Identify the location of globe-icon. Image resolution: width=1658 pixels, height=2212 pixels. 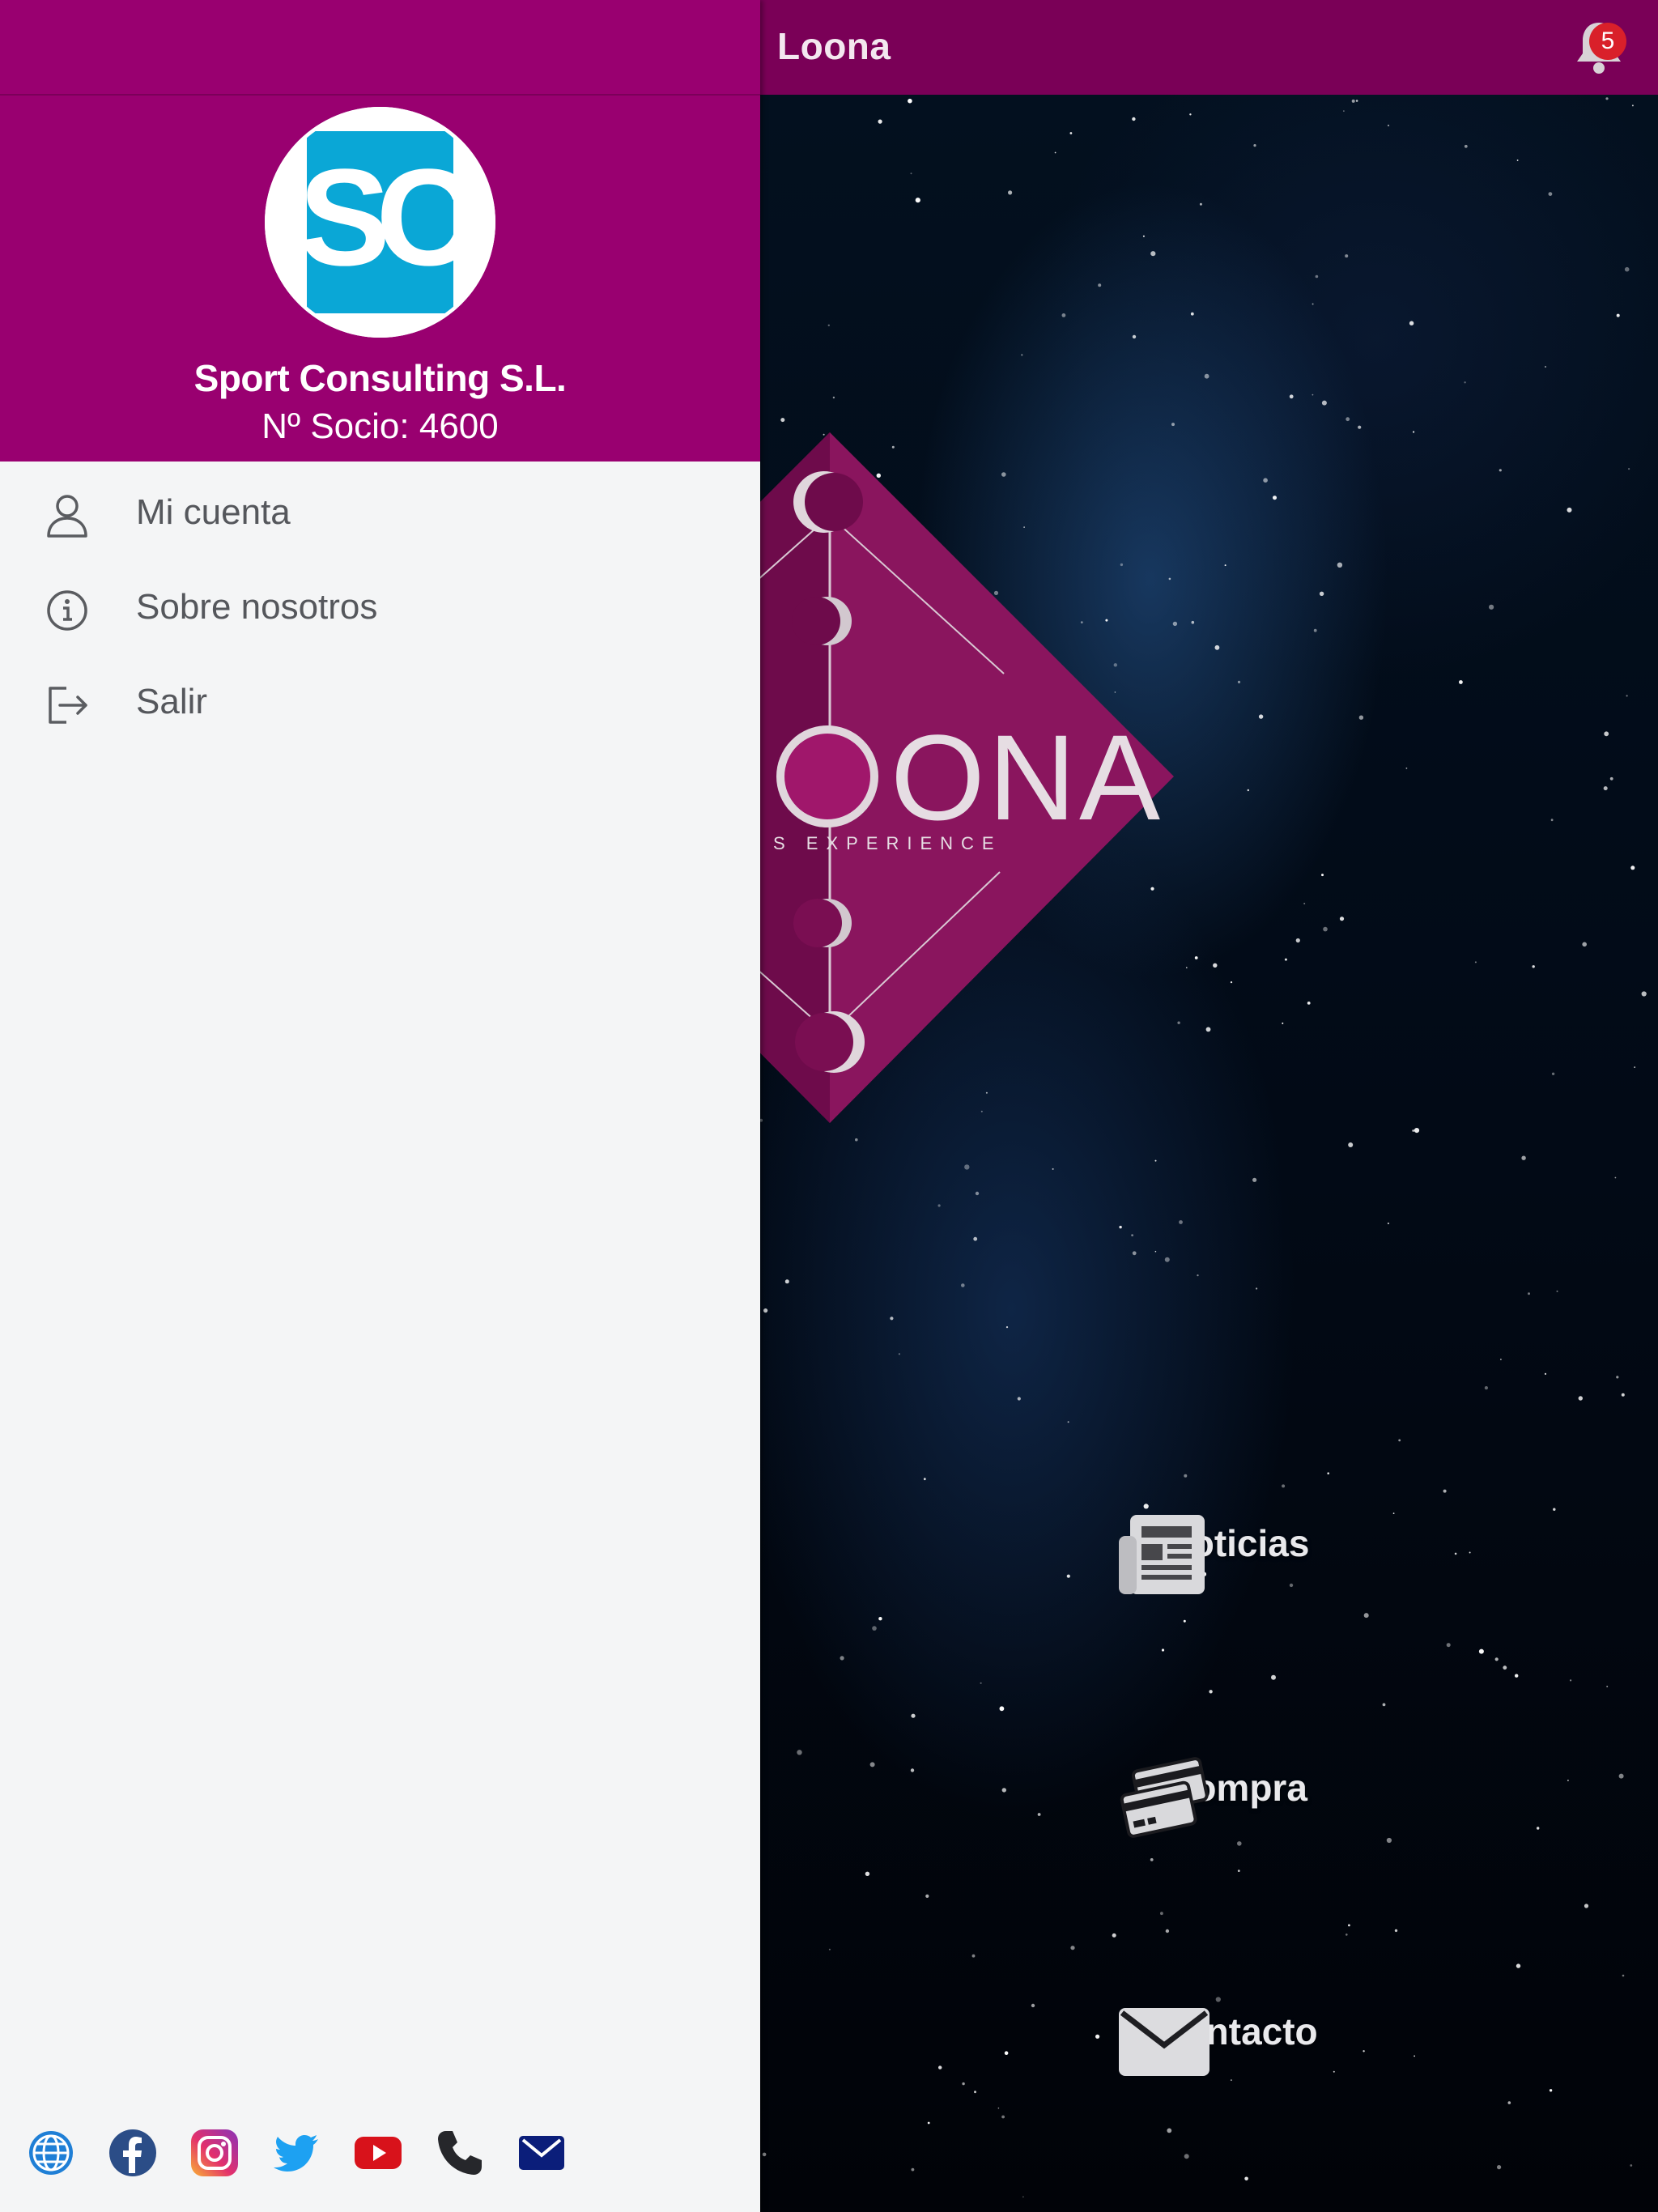
(51, 2153).